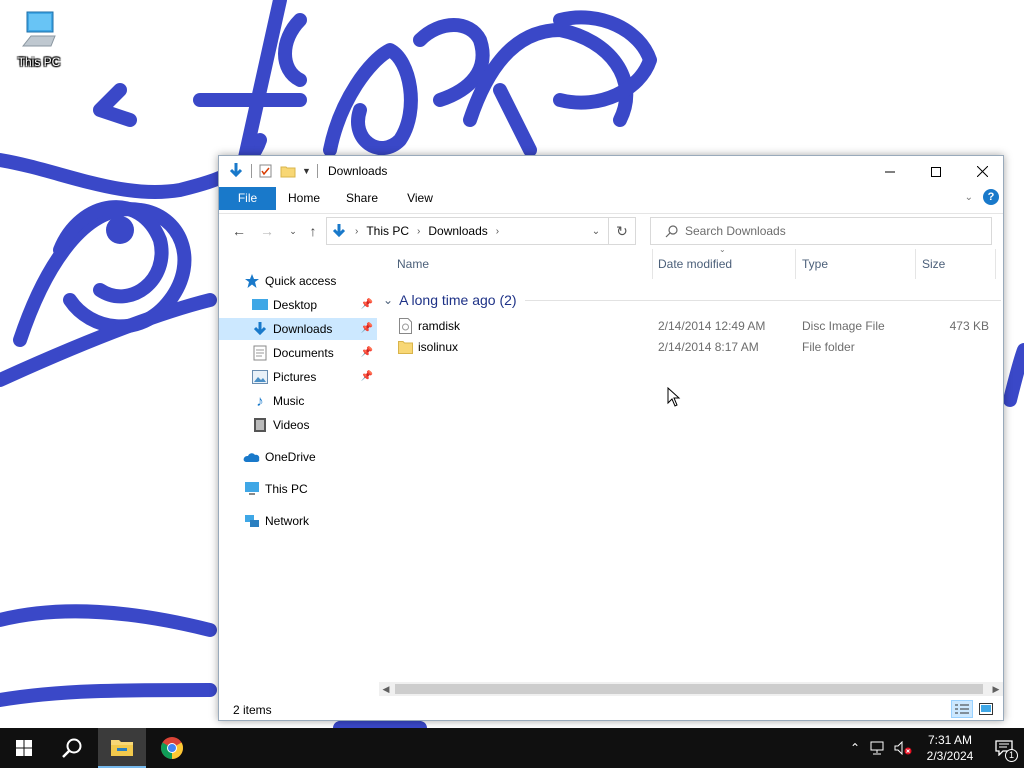  What do you see at coordinates (288, 171) in the screenshot?
I see `new-folder-icon` at bounding box center [288, 171].